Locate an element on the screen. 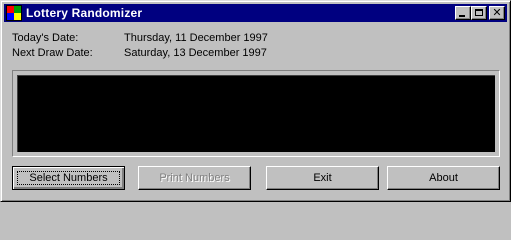  select-numbers-button: Select Numbers is located at coordinates (68, 178).